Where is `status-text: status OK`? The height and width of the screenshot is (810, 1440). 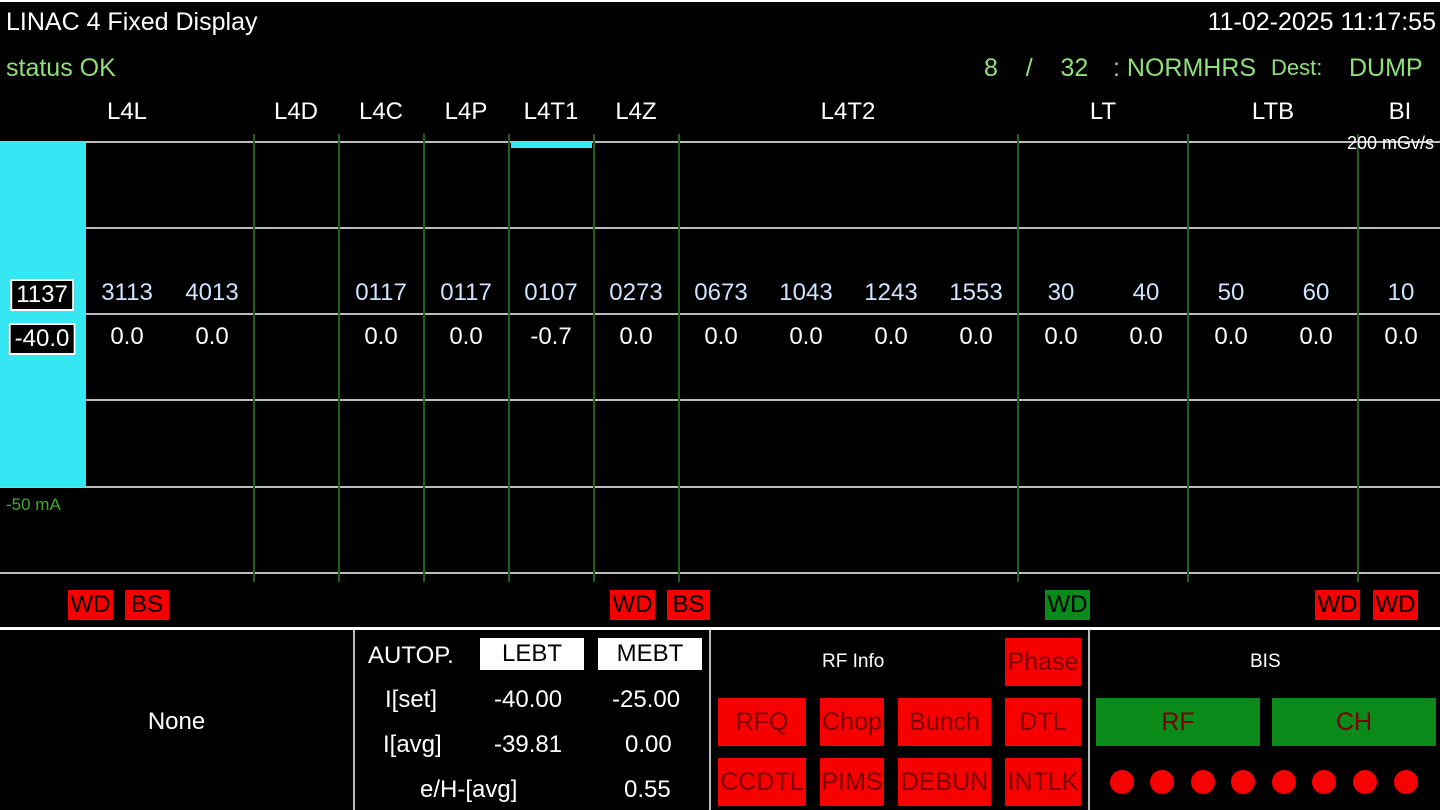
status-text: status OK is located at coordinates (61, 68).